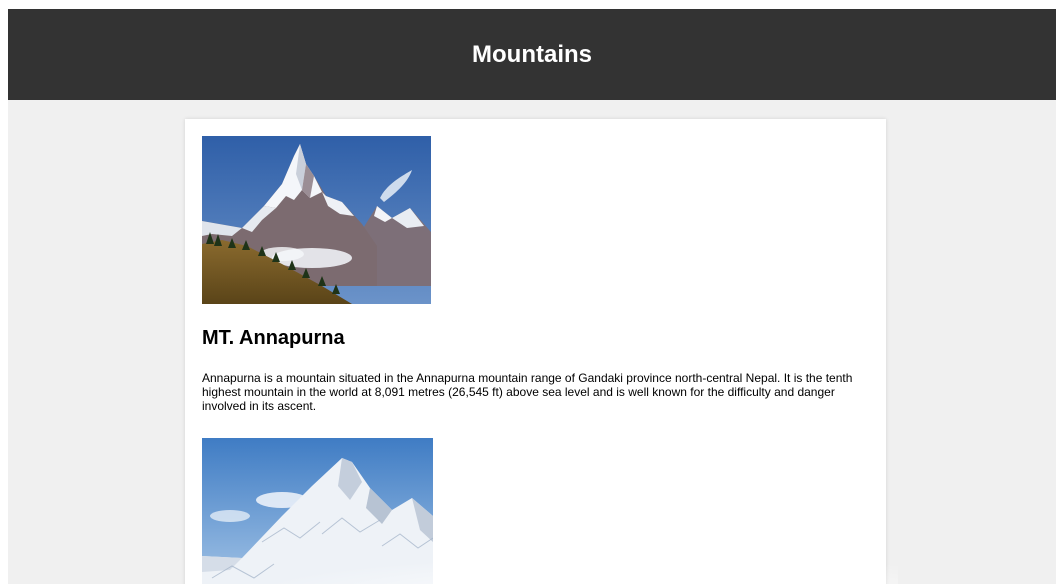 The image size is (1056, 584). What do you see at coordinates (273, 338) in the screenshot?
I see `mountain-title: MT. Annapurna` at bounding box center [273, 338].